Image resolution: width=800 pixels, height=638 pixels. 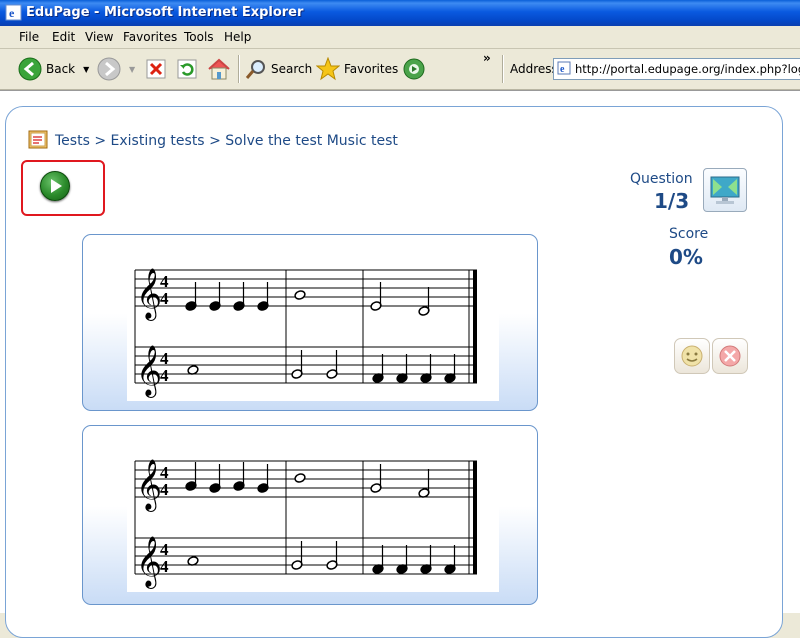 I want to click on home-icon, so click(x=219, y=69).